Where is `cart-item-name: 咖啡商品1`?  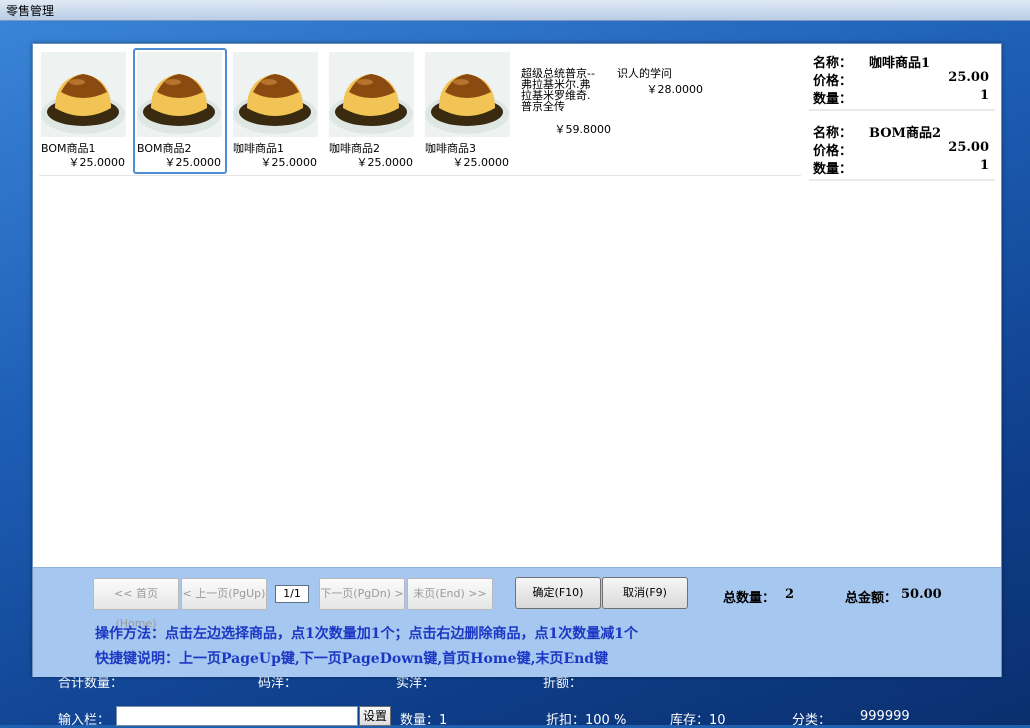
cart-item-name: 咖啡商品1 is located at coordinates (900, 63).